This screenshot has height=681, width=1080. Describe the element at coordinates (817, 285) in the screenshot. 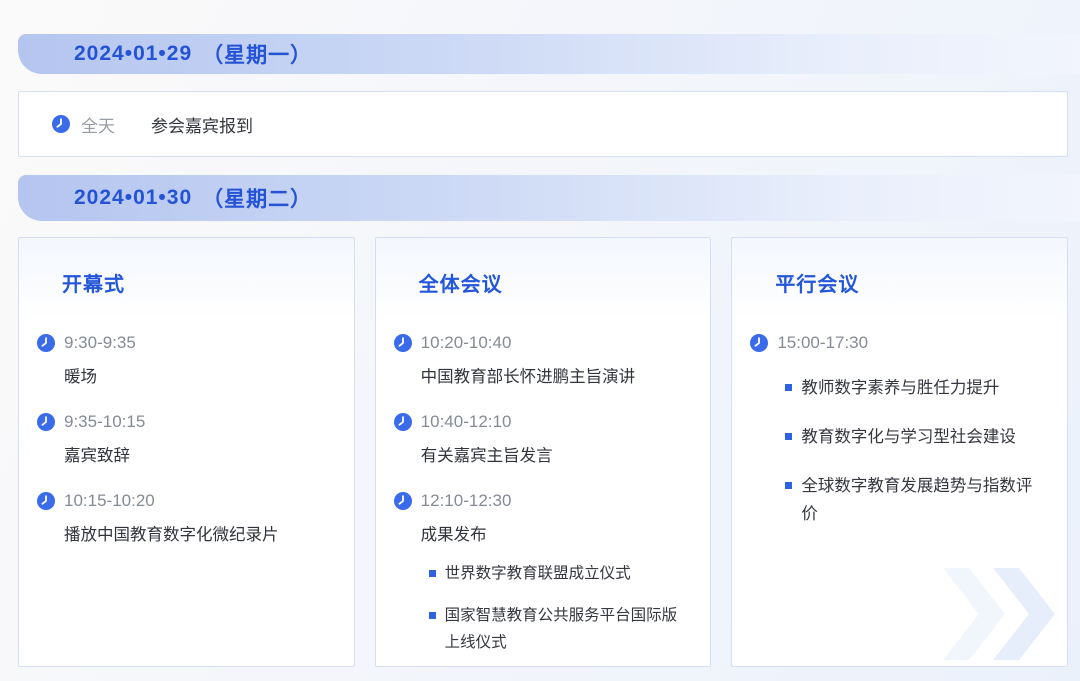

I see `session-title: 平行会议` at that location.